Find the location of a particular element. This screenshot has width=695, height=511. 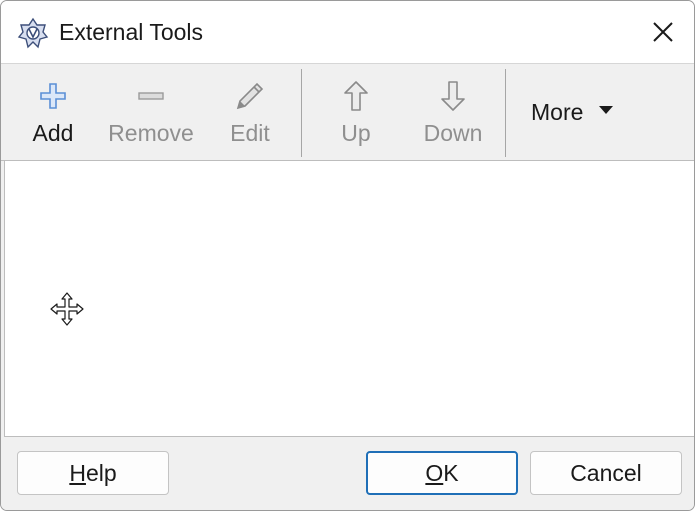

plus-icon is located at coordinates (53, 96).